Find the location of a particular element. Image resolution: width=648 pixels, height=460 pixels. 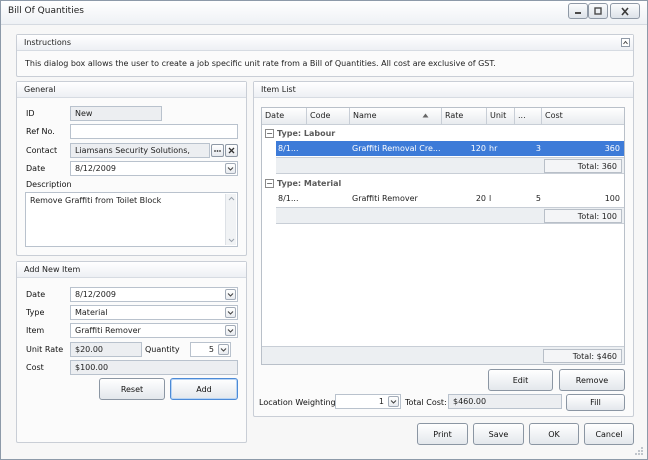

description-textarea: Remove Graffiti from Toilet Block is located at coordinates (131, 219).